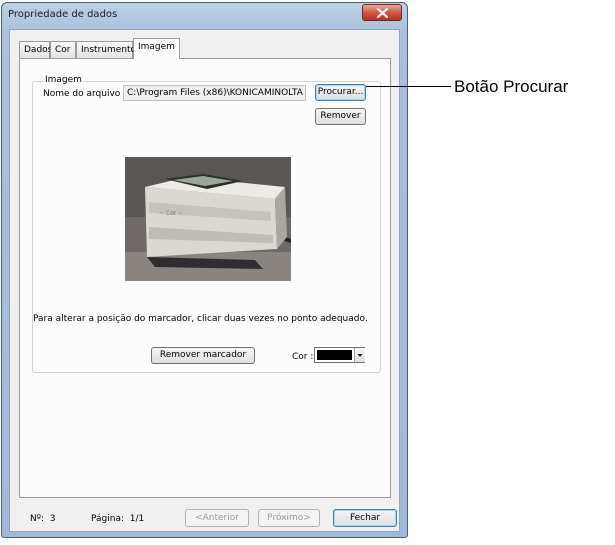  I want to click on next-button-label: Próximo>, so click(289, 518).